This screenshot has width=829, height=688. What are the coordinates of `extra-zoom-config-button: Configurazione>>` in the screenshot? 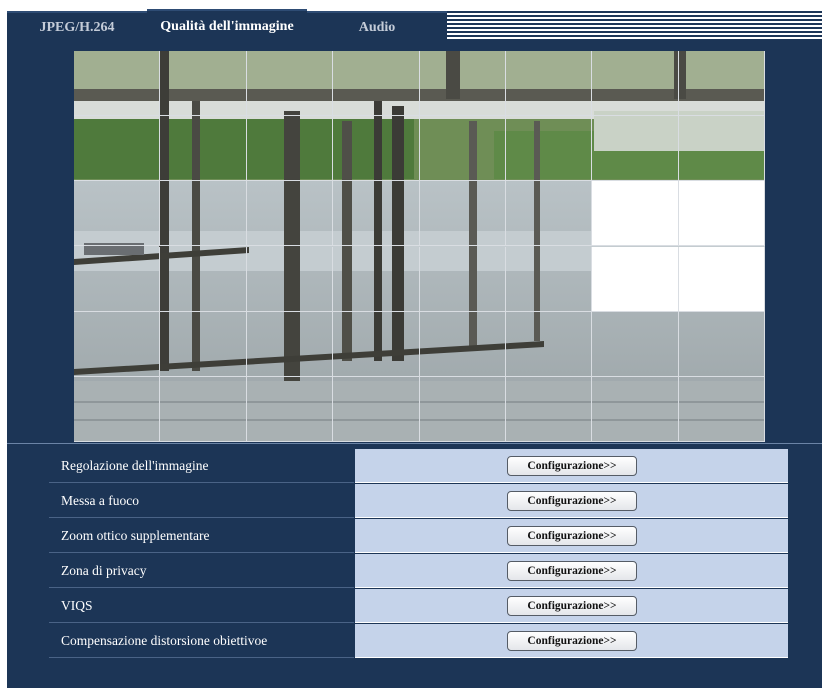 It's located at (572, 536).